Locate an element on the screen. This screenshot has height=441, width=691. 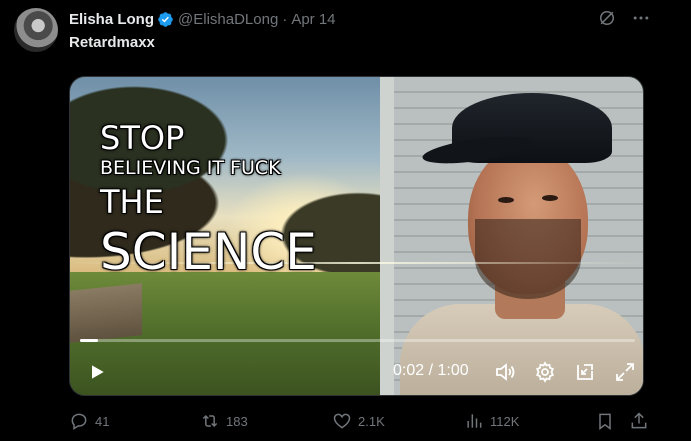
tweet-header: Elisha Long @ElishaDLong · Apr 14 is located at coordinates (202, 19).